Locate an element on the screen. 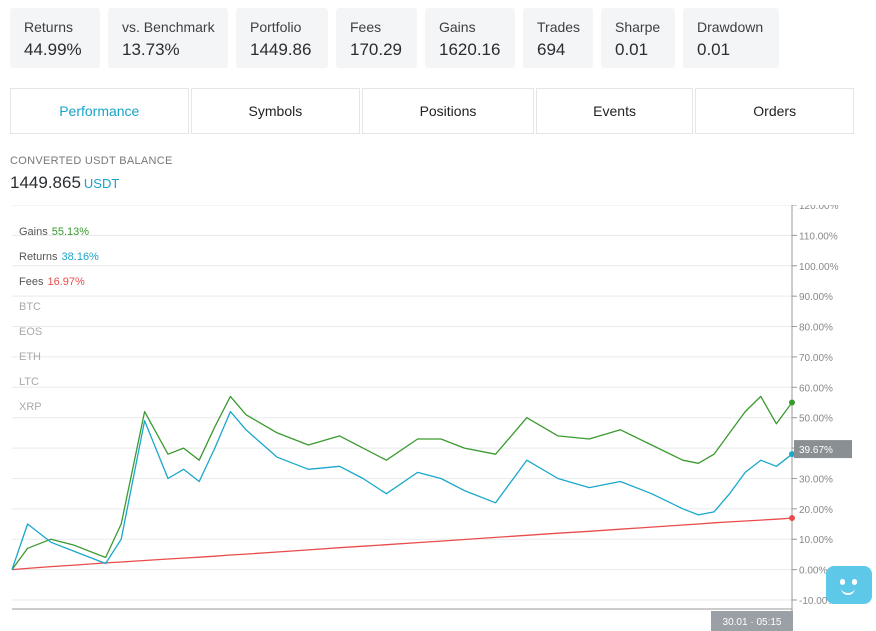  legend-item-returns: Returns 38.16% is located at coordinates (59, 257).